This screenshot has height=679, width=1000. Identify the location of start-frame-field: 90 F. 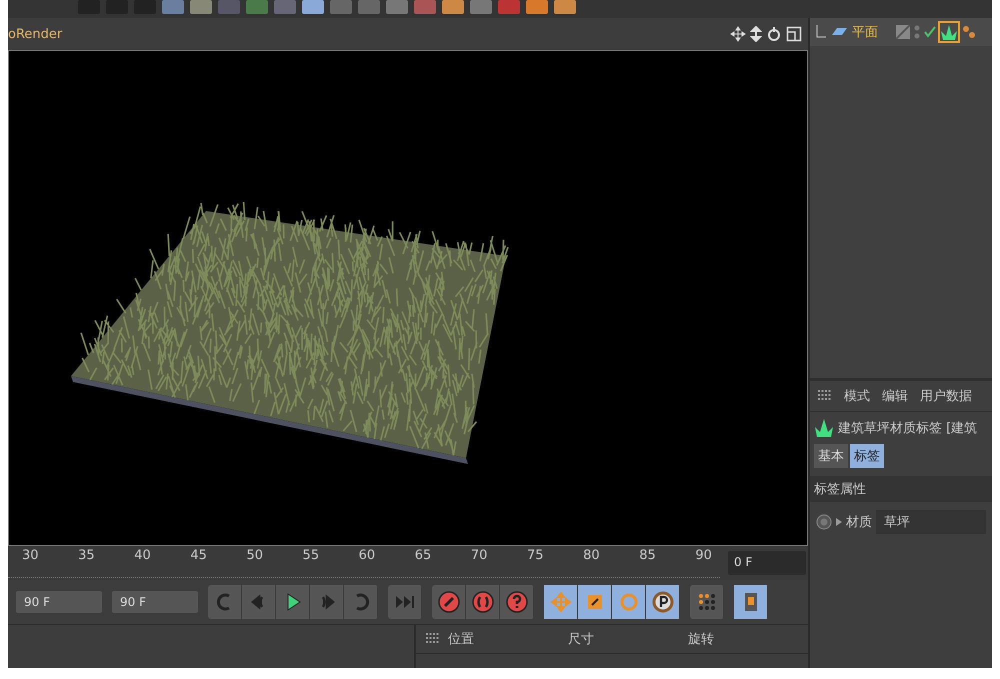
(59, 602).